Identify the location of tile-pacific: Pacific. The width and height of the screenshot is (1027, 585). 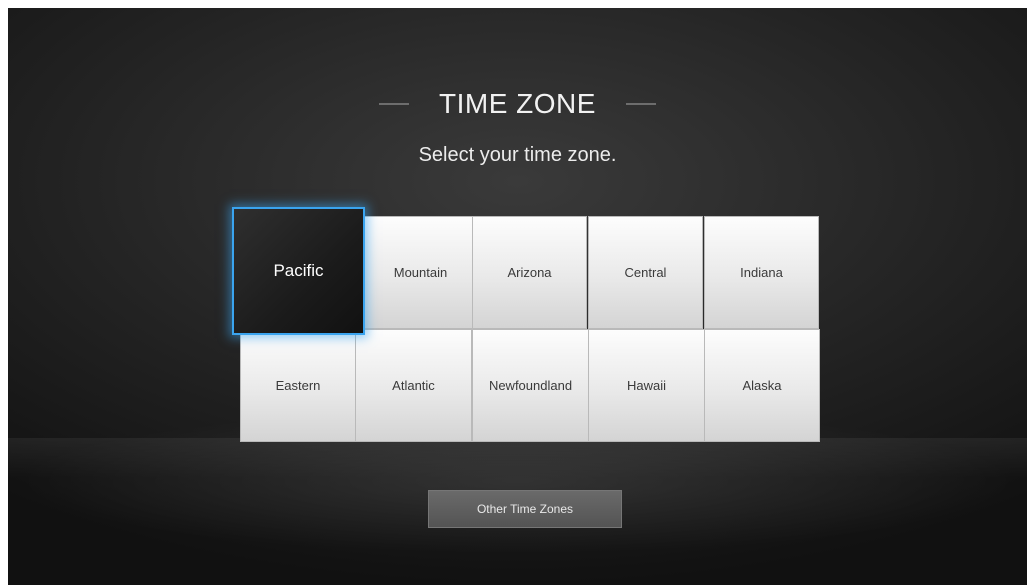
(298, 271).